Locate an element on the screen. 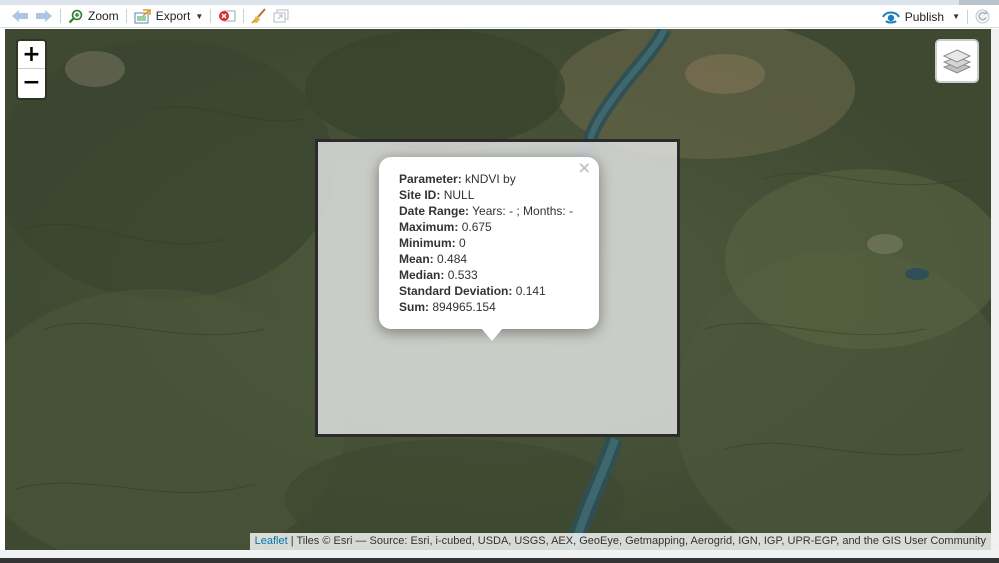 The height and width of the screenshot is (563, 999). popup-row-site-id: Site ID: NULL is located at coordinates (489, 195).